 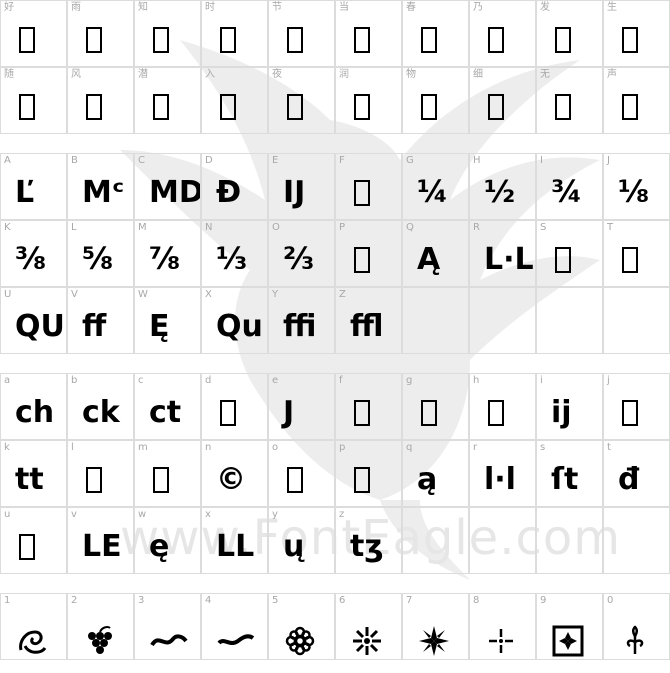 What do you see at coordinates (435, 33) in the screenshot?
I see `glyph-cell: 春` at bounding box center [435, 33].